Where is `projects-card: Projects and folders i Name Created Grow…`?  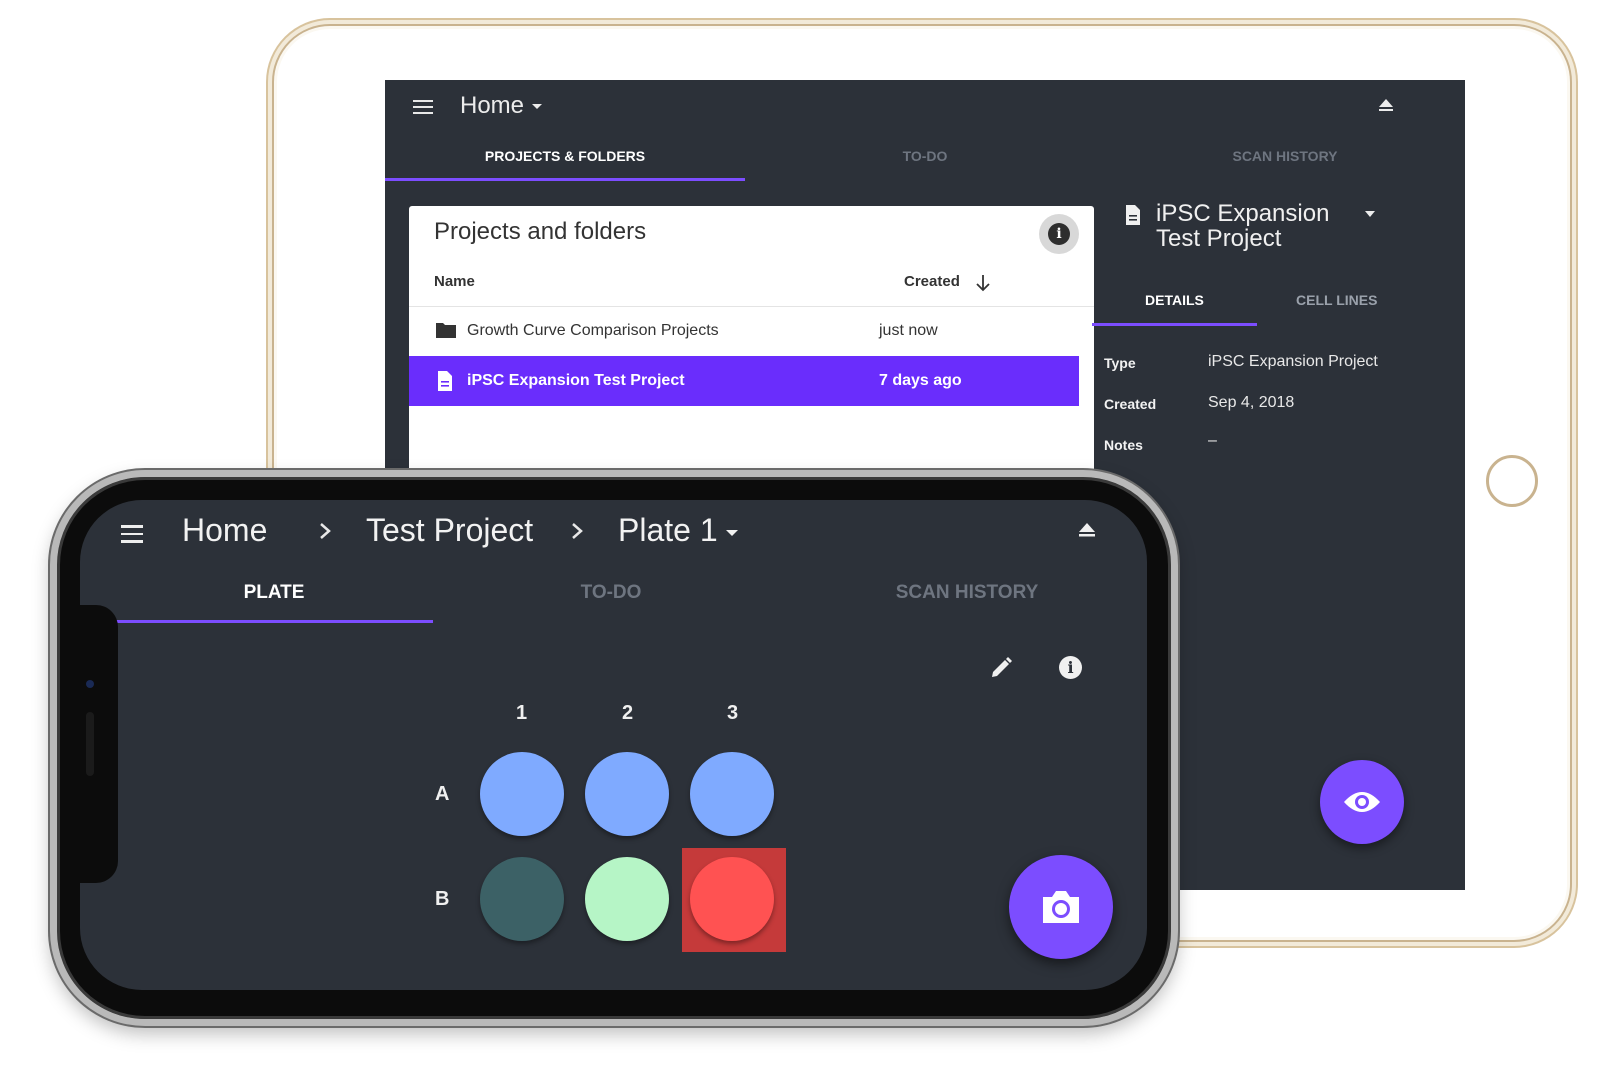
projects-card: Projects and folders i Name Created Grow… is located at coordinates (751, 356).